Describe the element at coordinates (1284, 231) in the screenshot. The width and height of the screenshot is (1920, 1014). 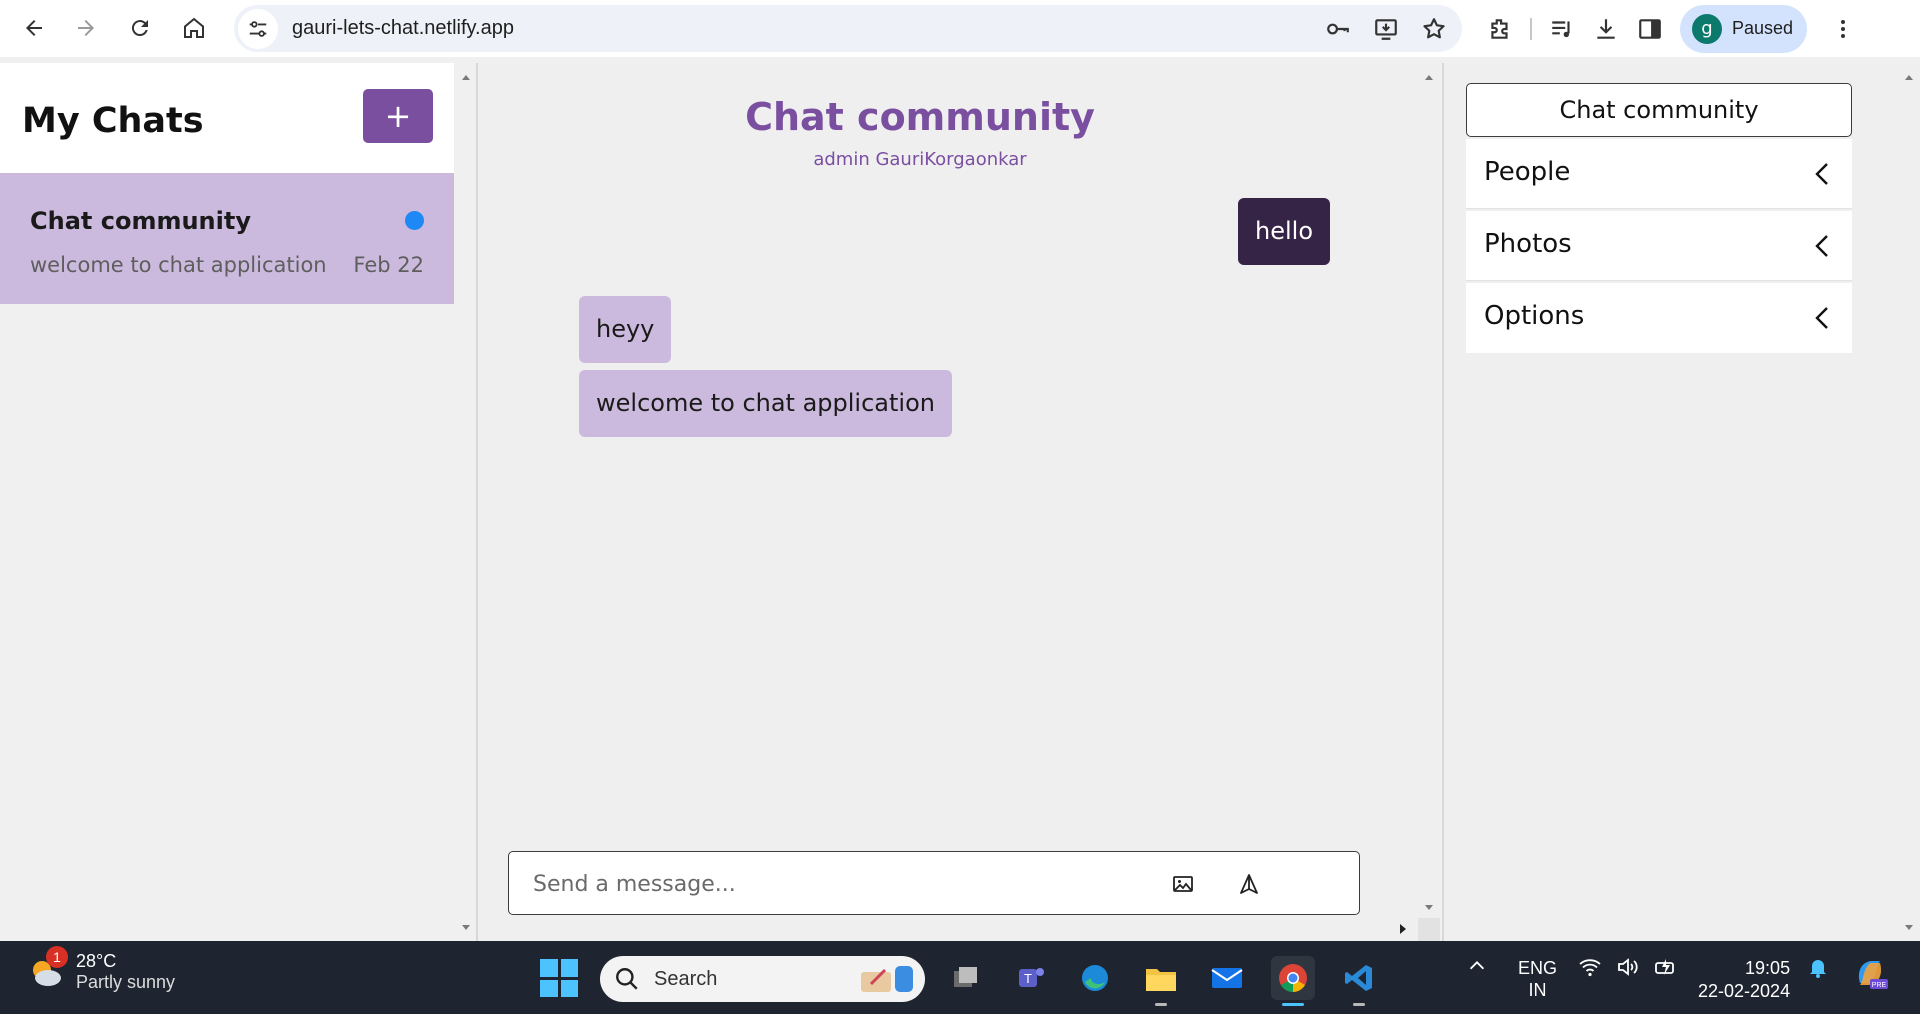
I see `message-bubble-sent: hello` at that location.